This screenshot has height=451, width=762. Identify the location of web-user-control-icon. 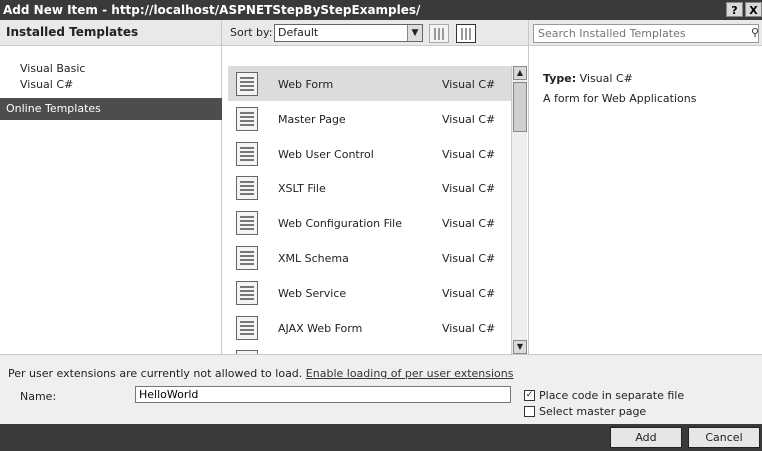
(247, 153).